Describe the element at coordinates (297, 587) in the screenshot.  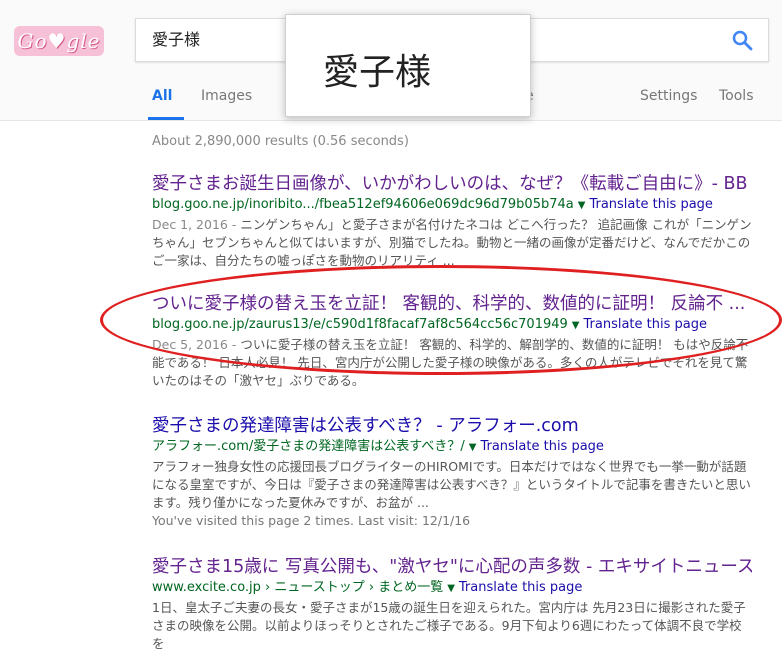
I see `result-url: www.excite.co.jp › ニューストップ › まとめ一覧` at that location.